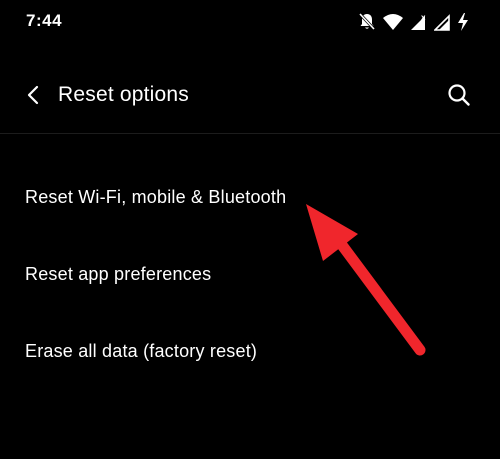 The image size is (500, 459). I want to click on status-time: 7:44, so click(44, 20).